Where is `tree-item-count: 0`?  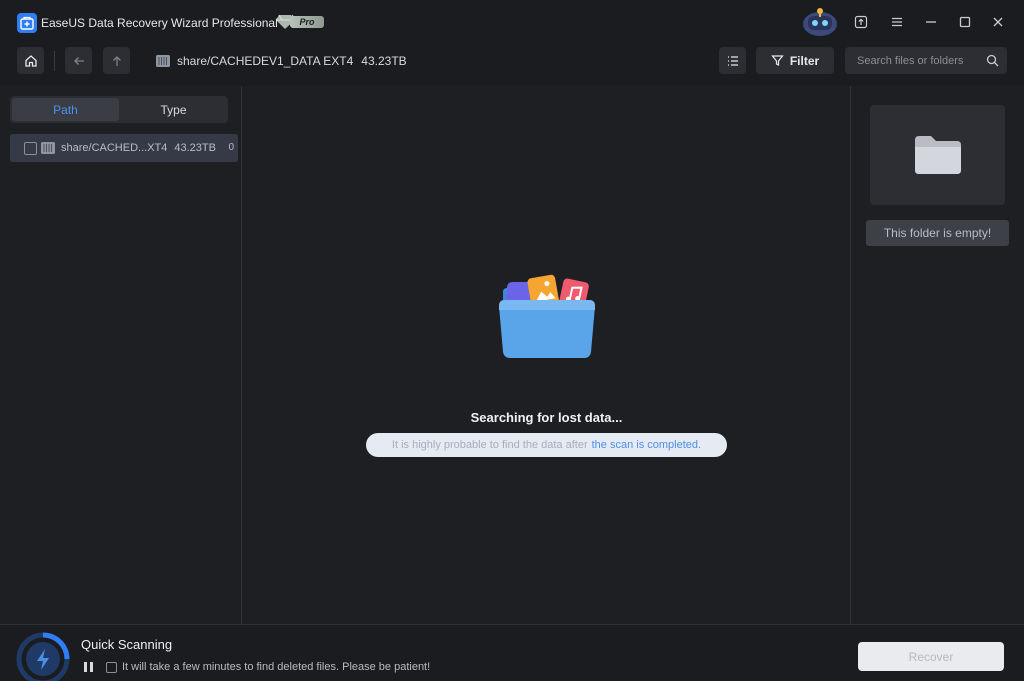
tree-item-count: 0 is located at coordinates (231, 147).